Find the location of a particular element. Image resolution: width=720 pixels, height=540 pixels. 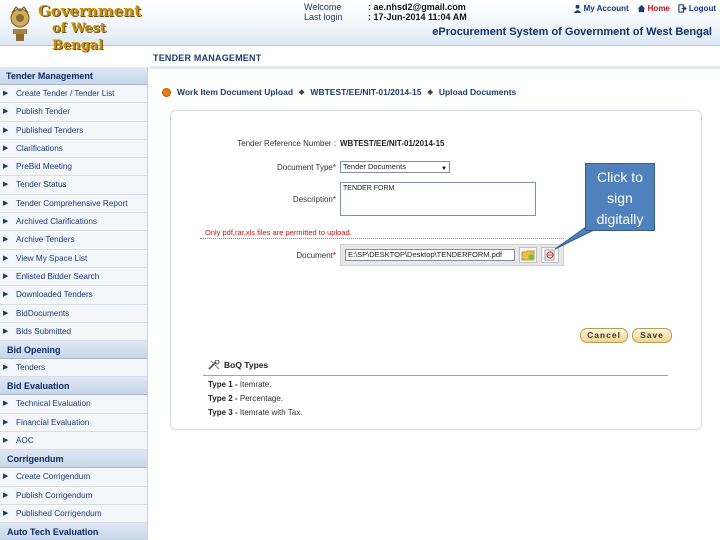

chevron-down-icon: ▼ is located at coordinates (444, 169).